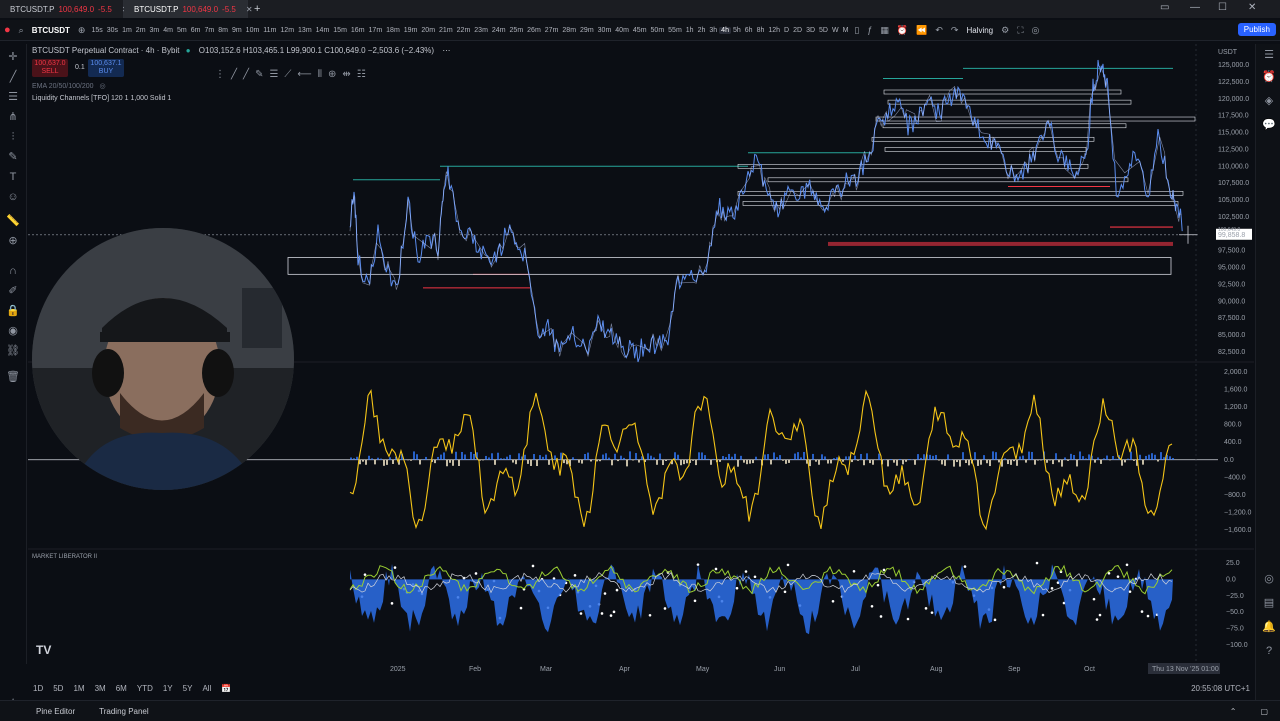 This screenshot has height=721, width=1280. Describe the element at coordinates (376, 30) in the screenshot. I see `timeframe-17m: 17m` at that location.